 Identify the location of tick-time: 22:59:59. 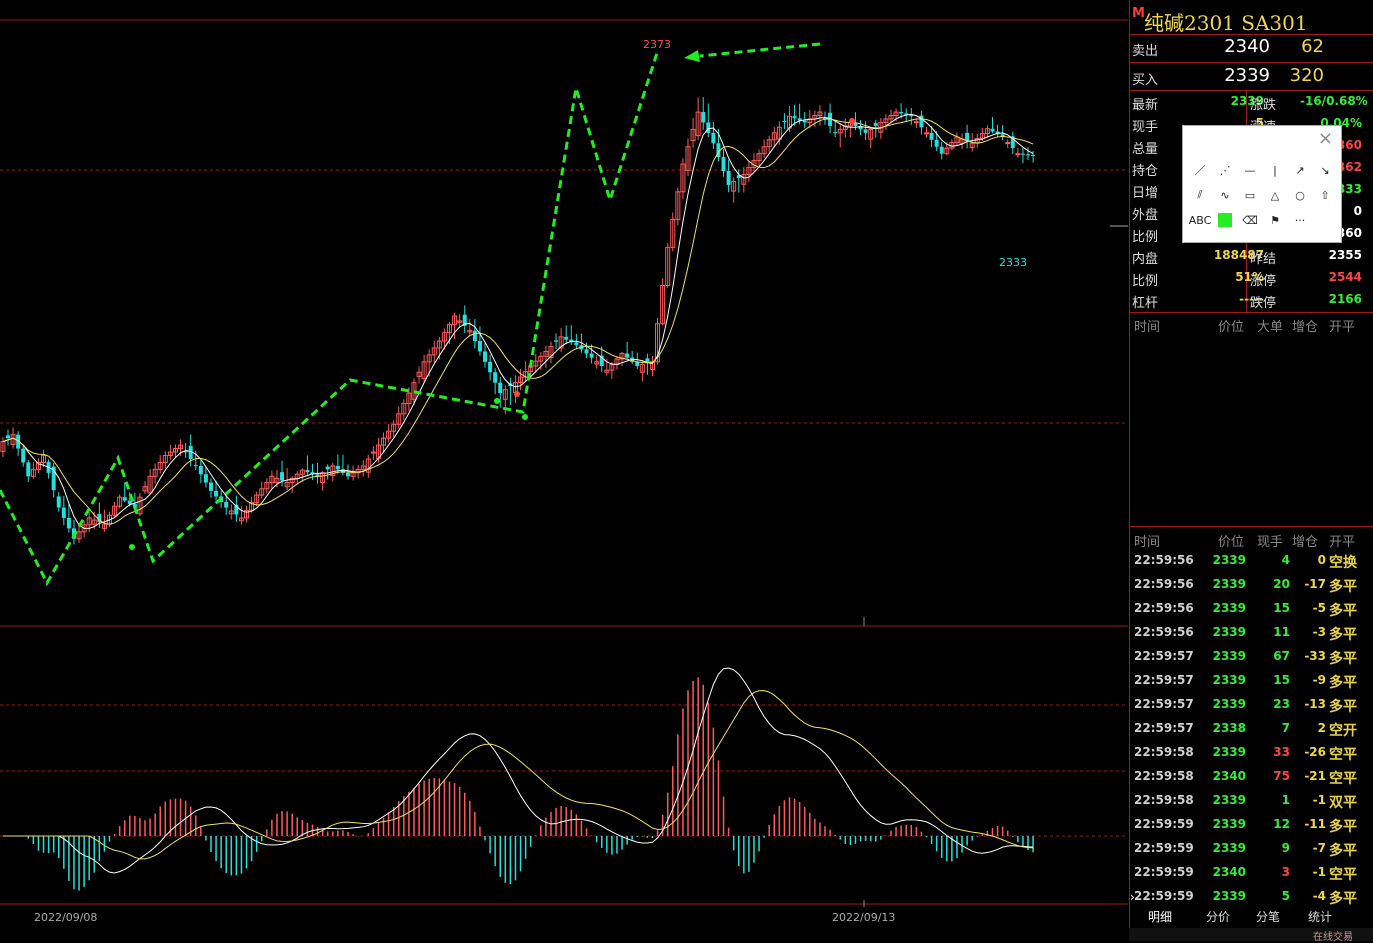
(1164, 848).